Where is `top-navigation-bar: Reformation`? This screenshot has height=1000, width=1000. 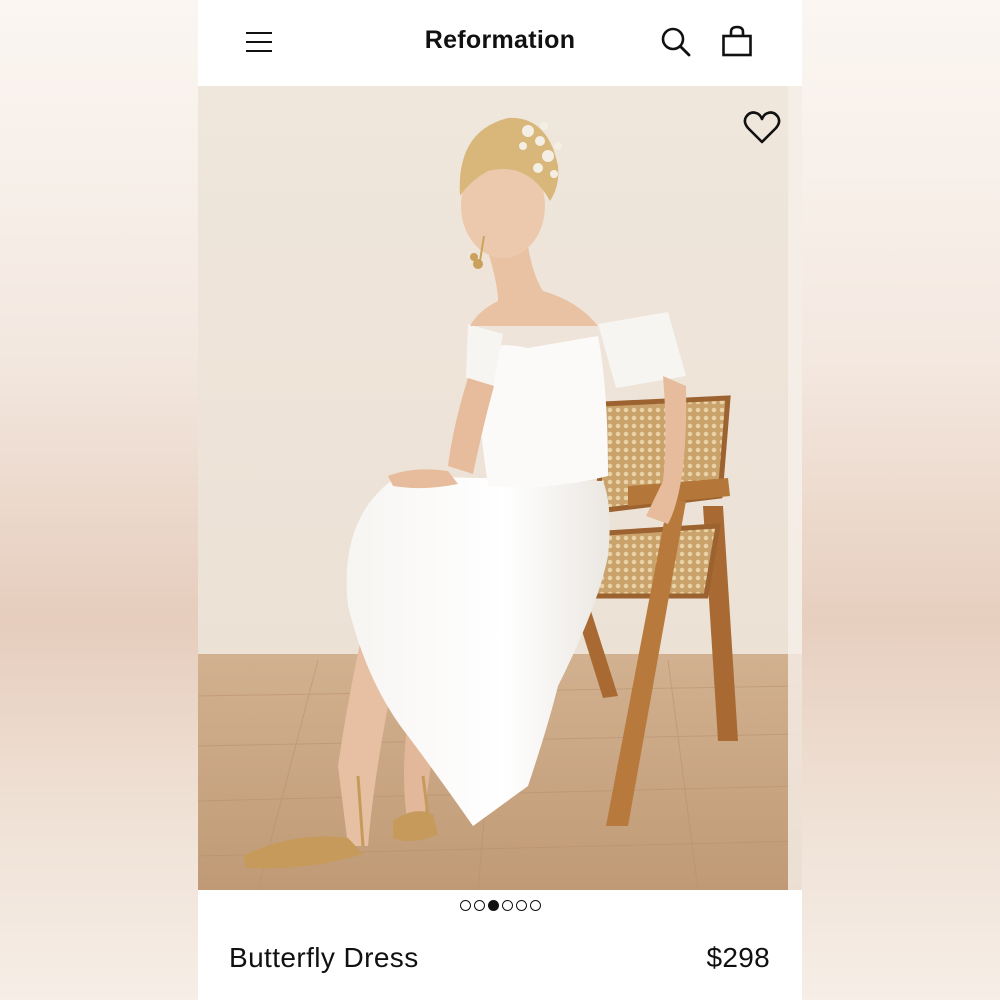
top-navigation-bar: Reformation is located at coordinates (500, 43).